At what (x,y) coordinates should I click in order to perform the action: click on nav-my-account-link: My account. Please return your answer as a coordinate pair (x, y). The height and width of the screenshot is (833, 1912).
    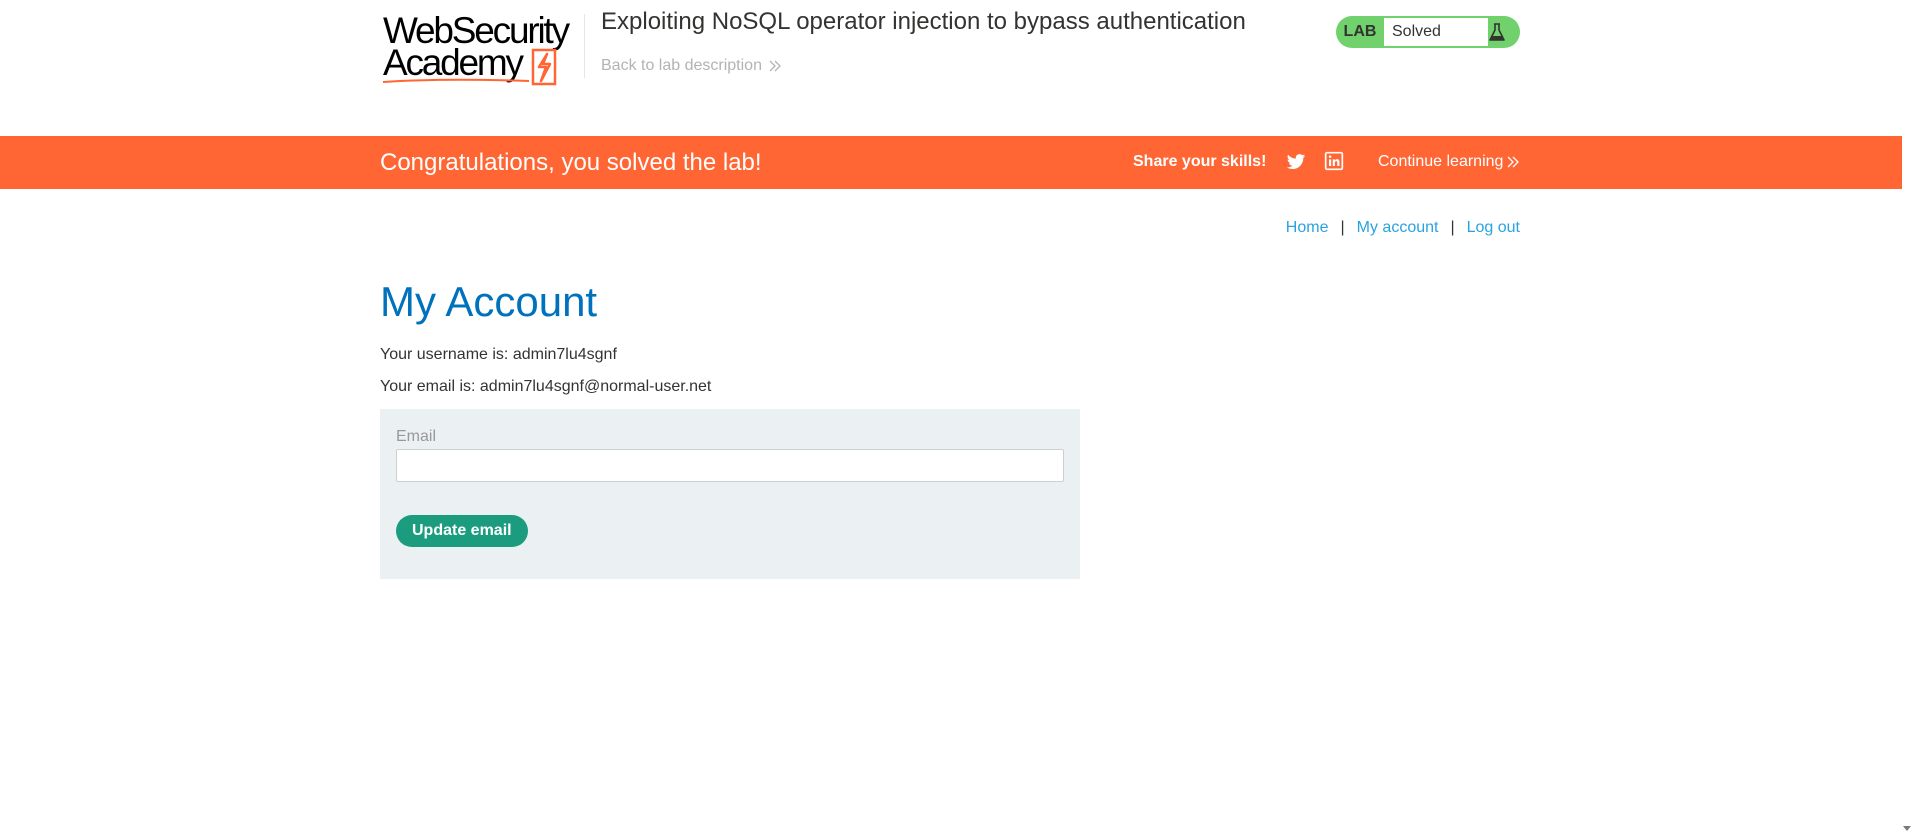
    Looking at the image, I should click on (1398, 228).